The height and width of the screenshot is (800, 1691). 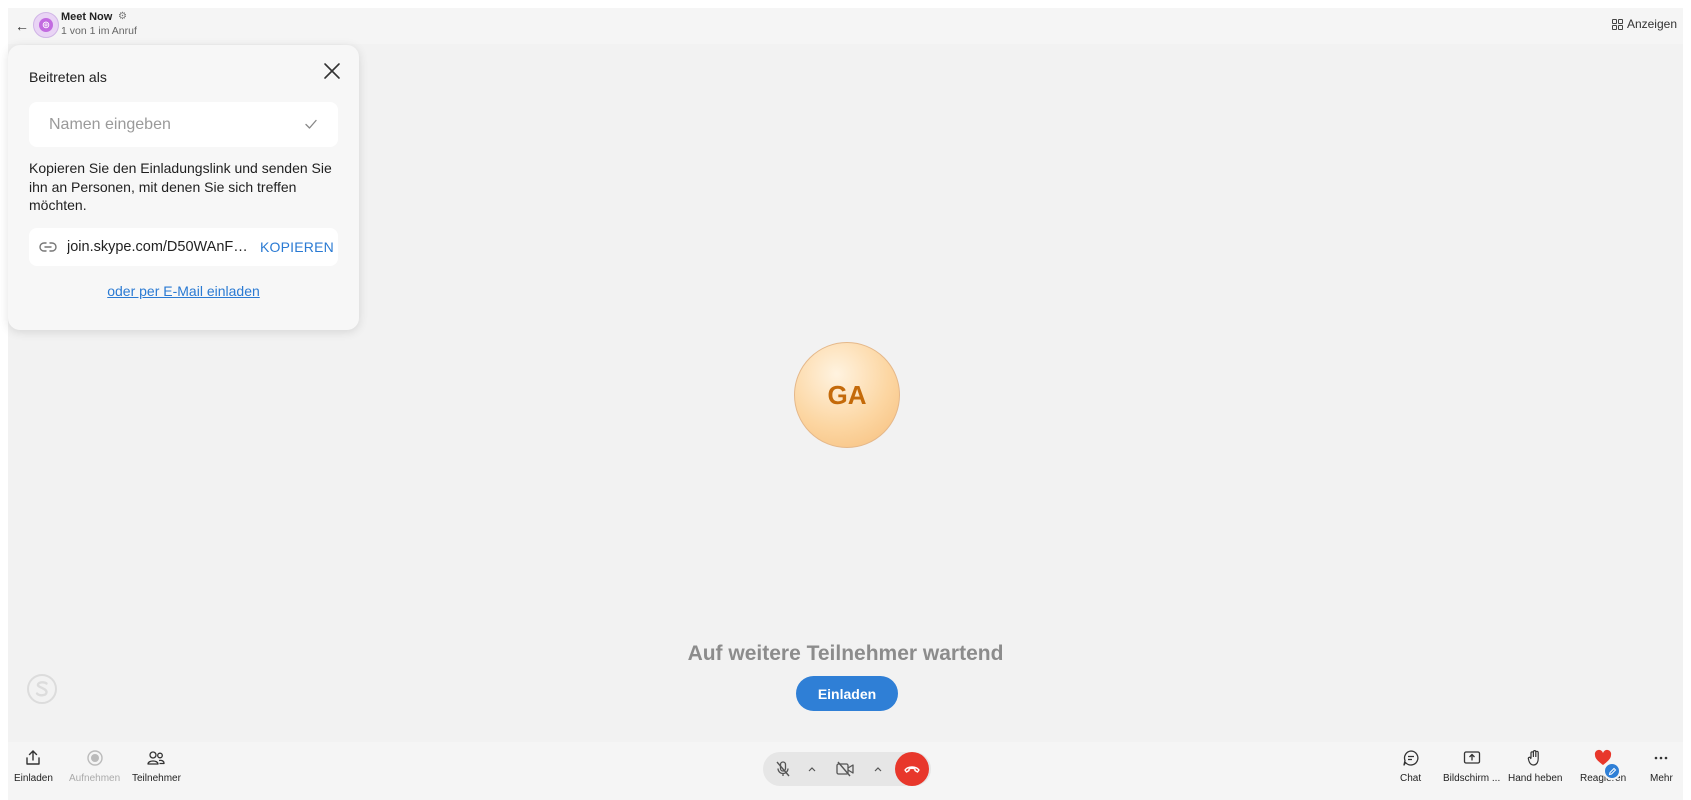 I want to click on record-button: Aufnehmen, so click(x=94, y=766).